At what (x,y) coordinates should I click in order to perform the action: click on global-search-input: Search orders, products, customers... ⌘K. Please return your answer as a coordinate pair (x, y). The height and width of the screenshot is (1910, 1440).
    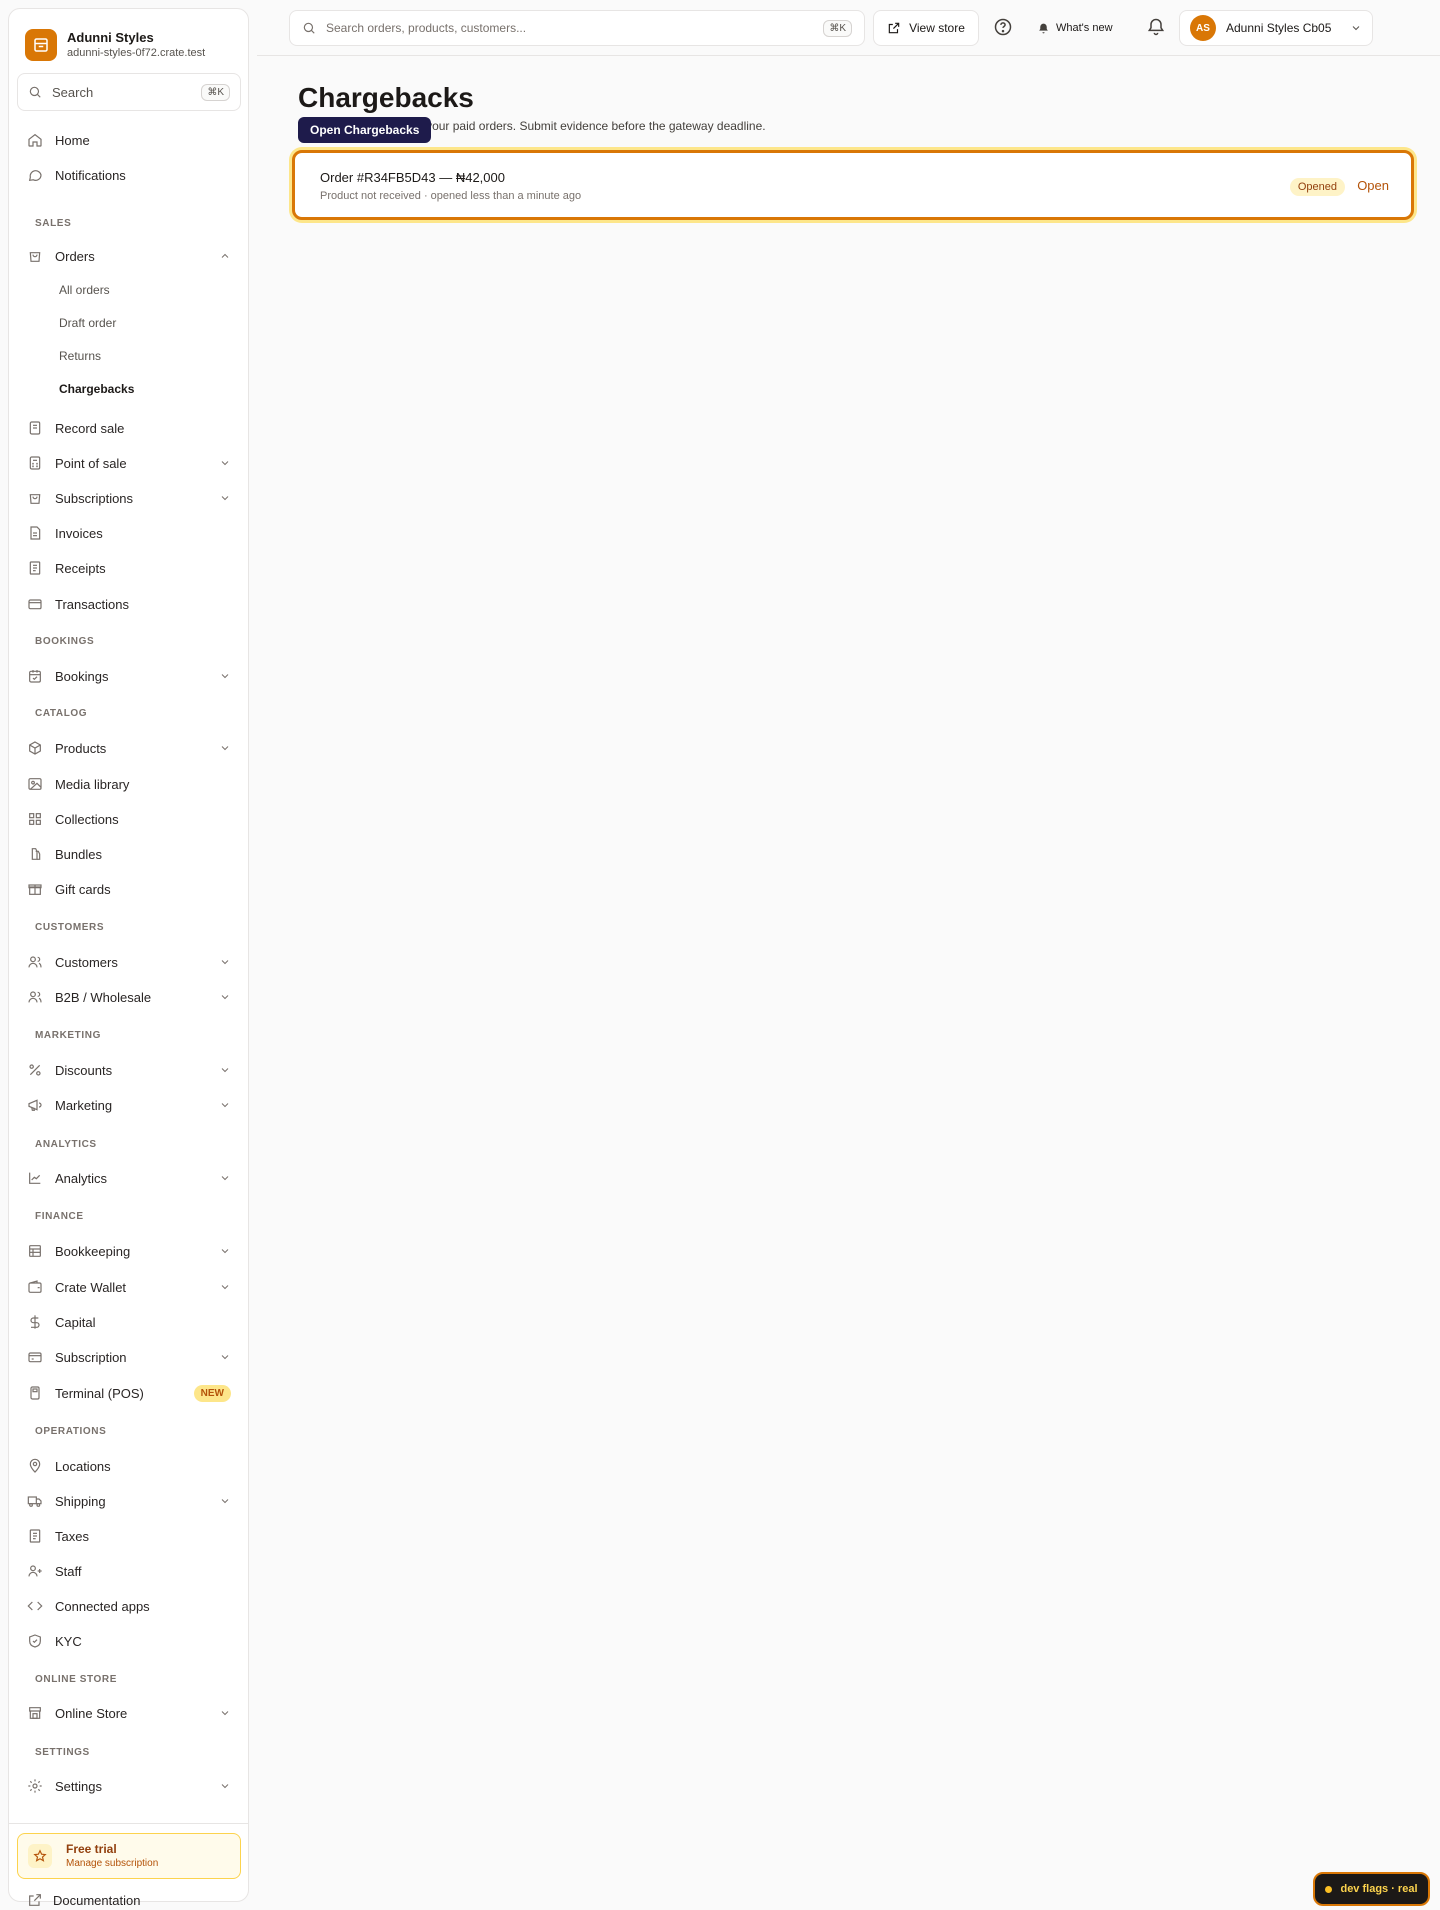
    Looking at the image, I should click on (577, 28).